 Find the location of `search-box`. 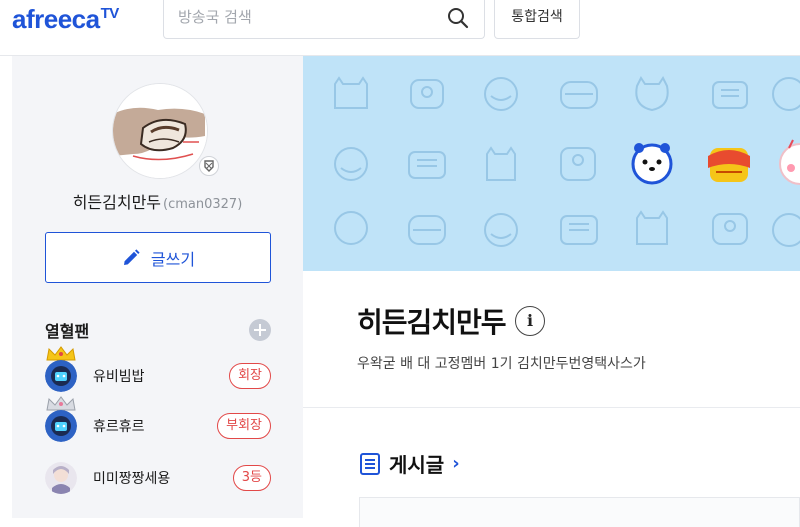

search-box is located at coordinates (324, 19).